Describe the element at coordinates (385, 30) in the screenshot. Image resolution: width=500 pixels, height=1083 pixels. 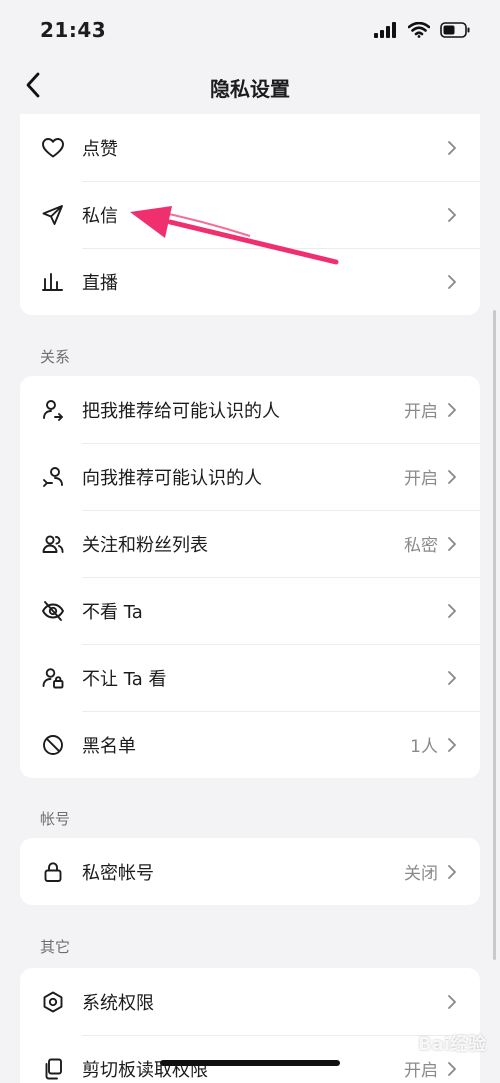
I see `cellular-signal-icon` at that location.